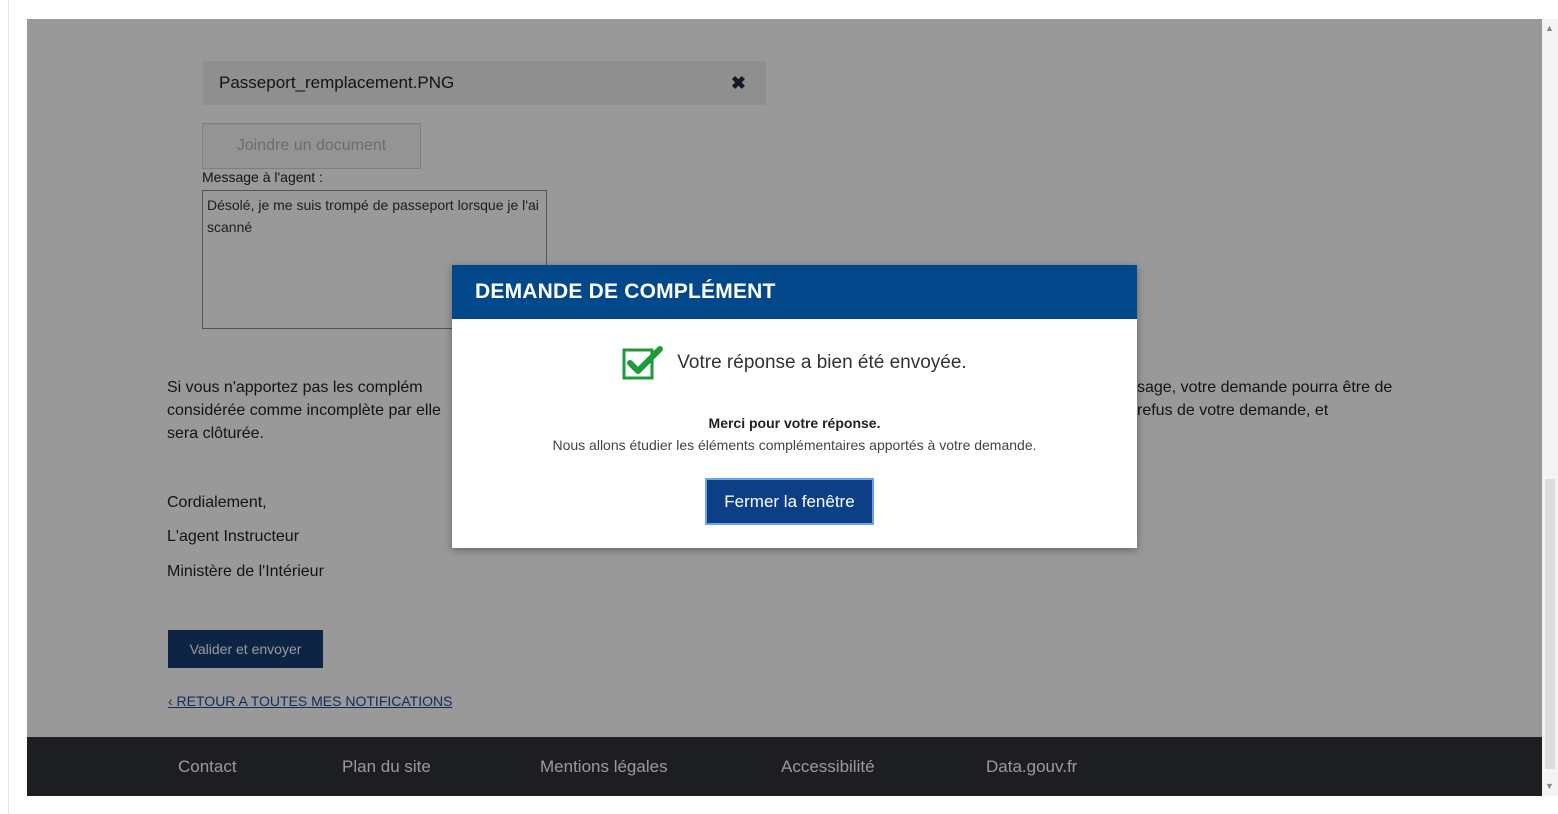 Image resolution: width=1558 pixels, height=814 pixels. Describe the element at coordinates (1549, 786) in the screenshot. I see `scroll-down-icon: ▼` at that location.